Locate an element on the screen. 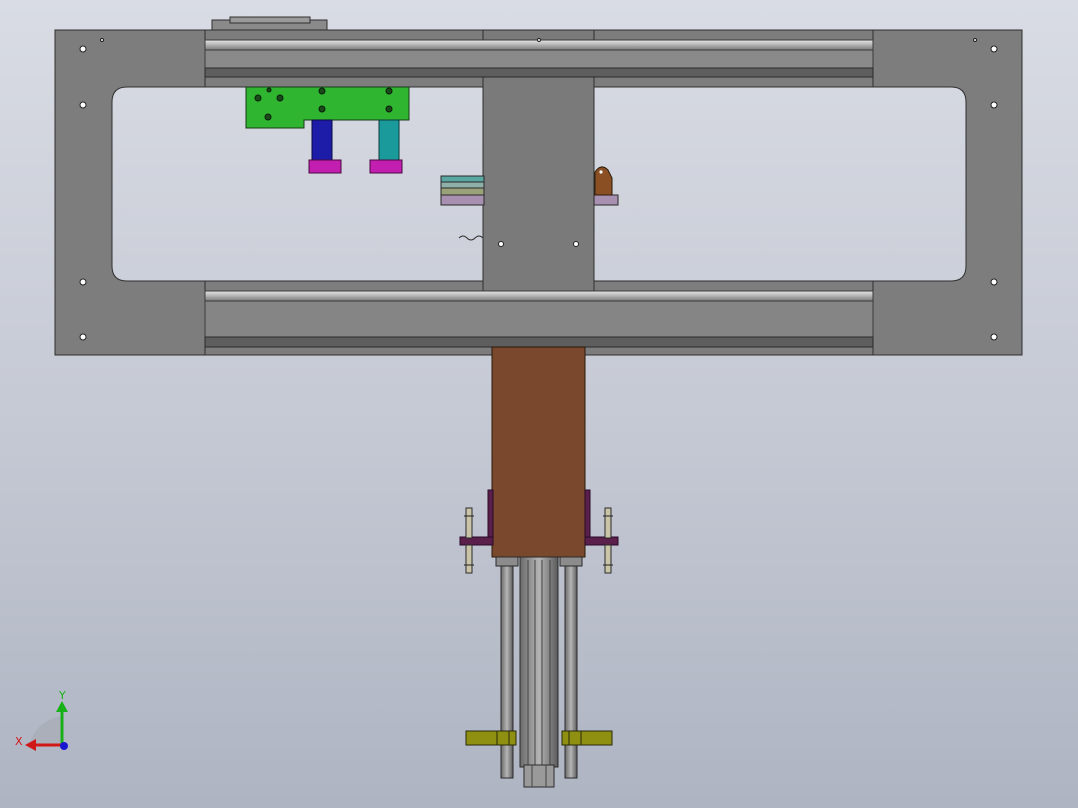 The height and width of the screenshot is (808, 1078). blue-cylinder is located at coordinates (322, 141).